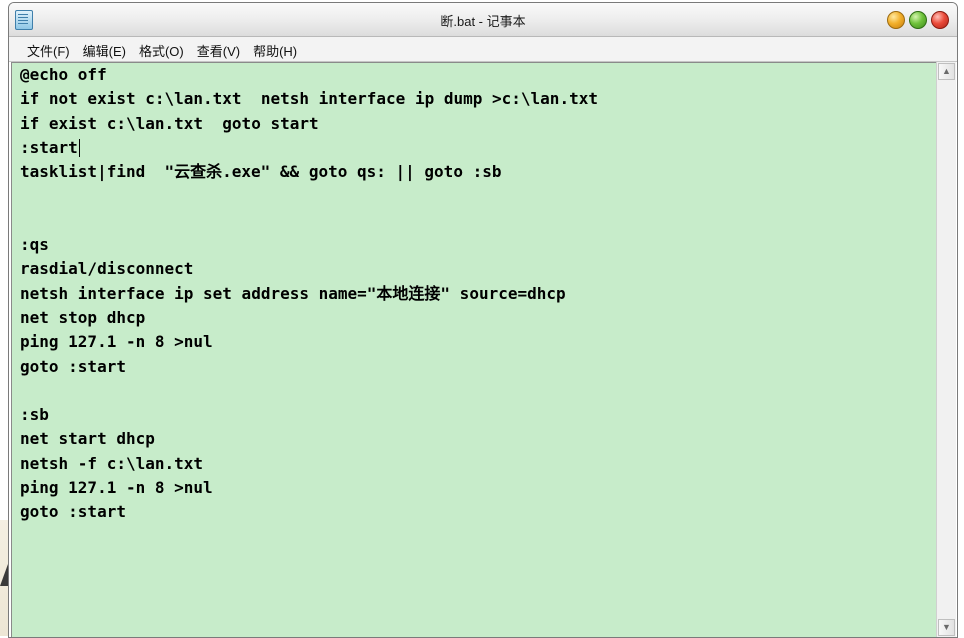 The width and height of the screenshot is (964, 638). Describe the element at coordinates (274, 49) in the screenshot. I see `menu-help: 帮助(H)` at that location.